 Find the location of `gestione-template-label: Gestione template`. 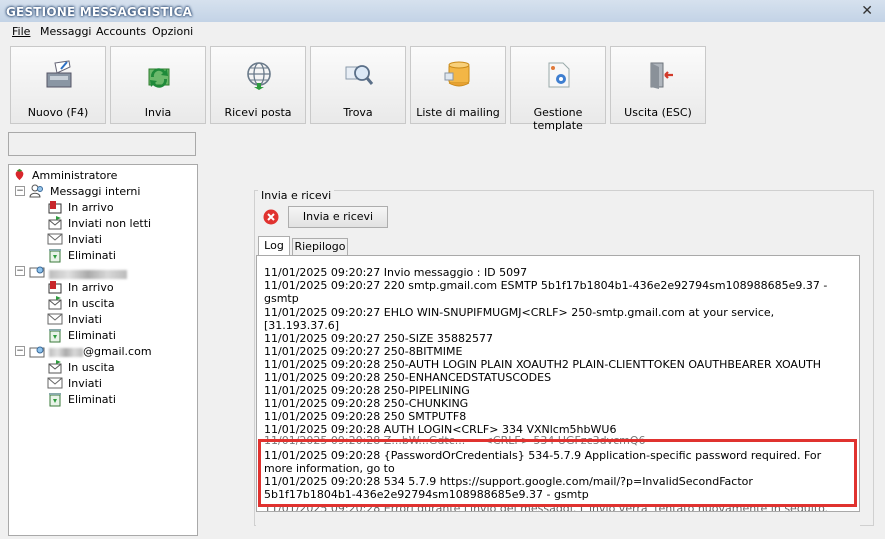

gestione-template-label: Gestione template is located at coordinates (558, 119).